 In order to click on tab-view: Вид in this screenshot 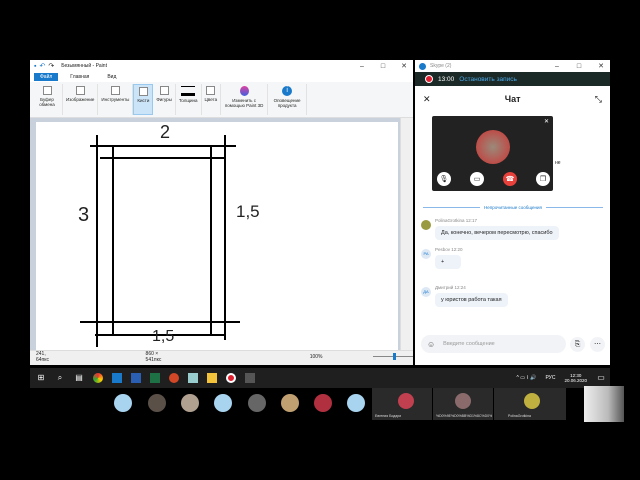, I will do `click(111, 77)`.